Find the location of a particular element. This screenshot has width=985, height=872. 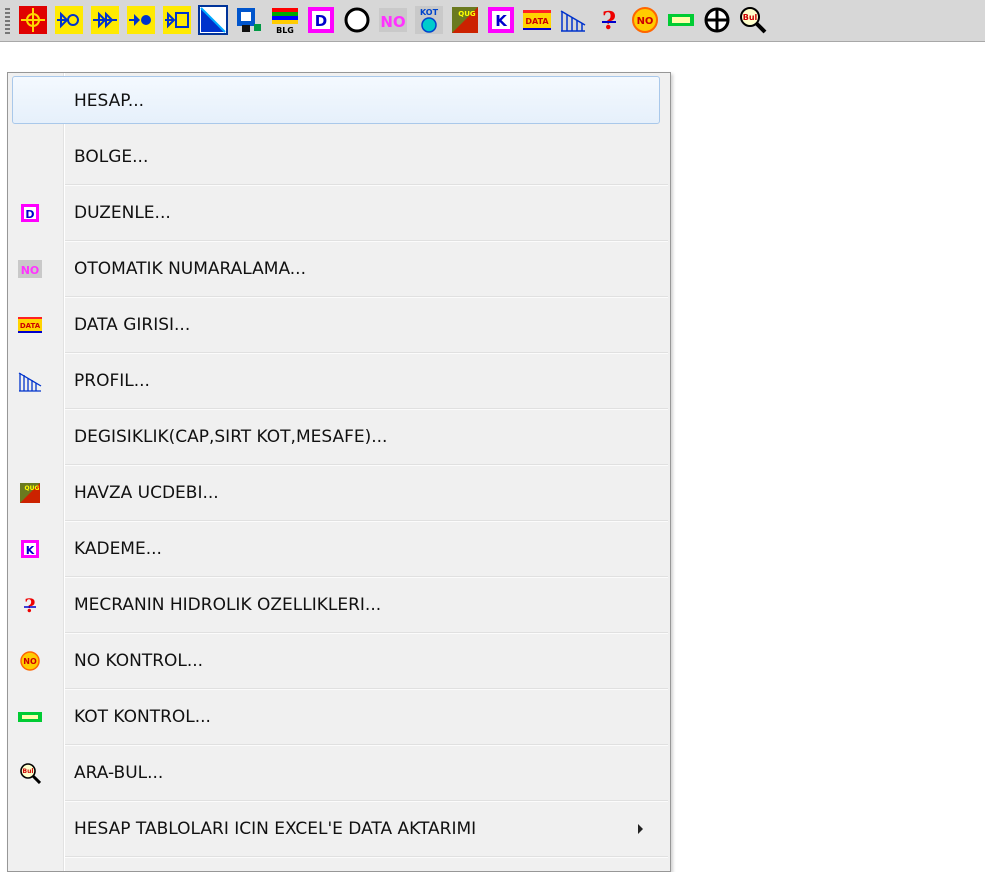

kot-icon: KOT is located at coordinates (429, 20).